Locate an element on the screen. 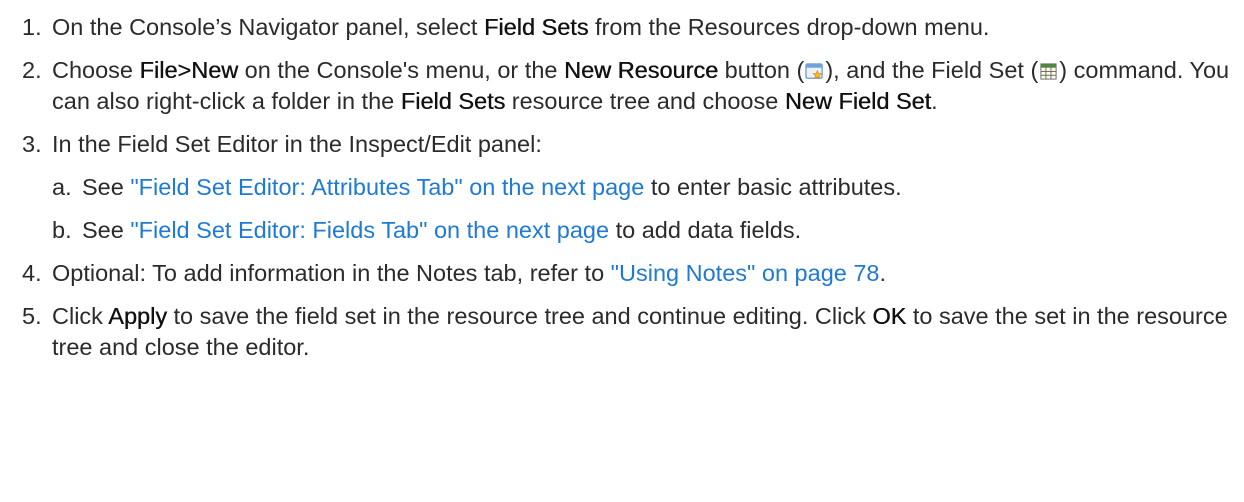 The image size is (1244, 502). new-resource-icon is located at coordinates (814, 71).